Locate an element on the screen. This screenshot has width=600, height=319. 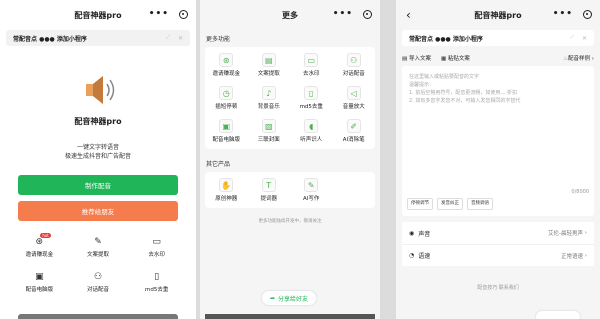
feature-item: ▯ md5去重 is located at coordinates (311, 98).